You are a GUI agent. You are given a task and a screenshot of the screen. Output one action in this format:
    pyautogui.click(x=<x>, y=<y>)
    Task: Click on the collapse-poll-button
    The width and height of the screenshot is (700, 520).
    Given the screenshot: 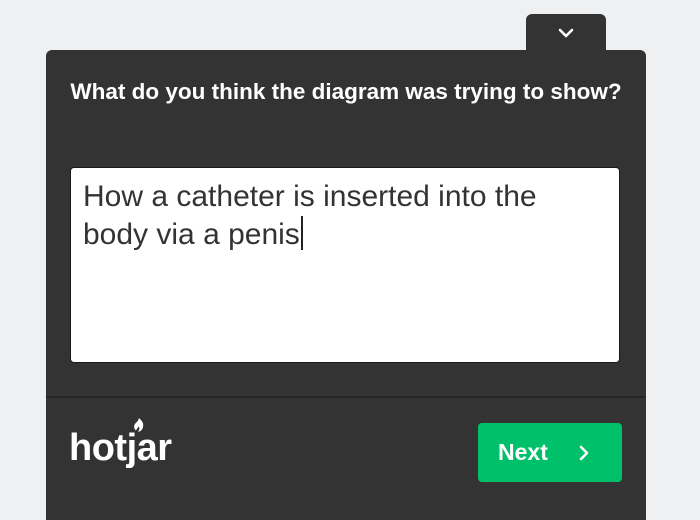 What is the action you would take?
    pyautogui.click(x=566, y=34)
    